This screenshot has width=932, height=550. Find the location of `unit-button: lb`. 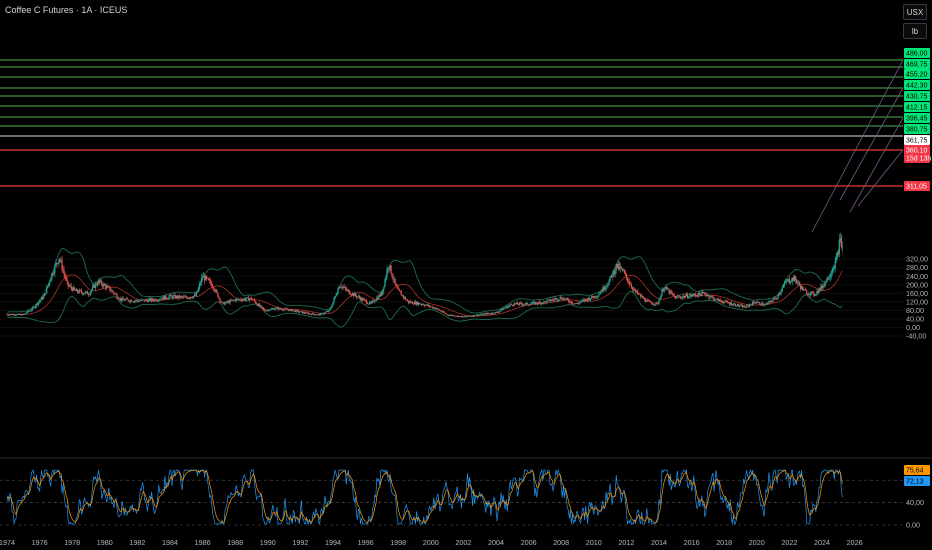

unit-button: lb is located at coordinates (915, 31).